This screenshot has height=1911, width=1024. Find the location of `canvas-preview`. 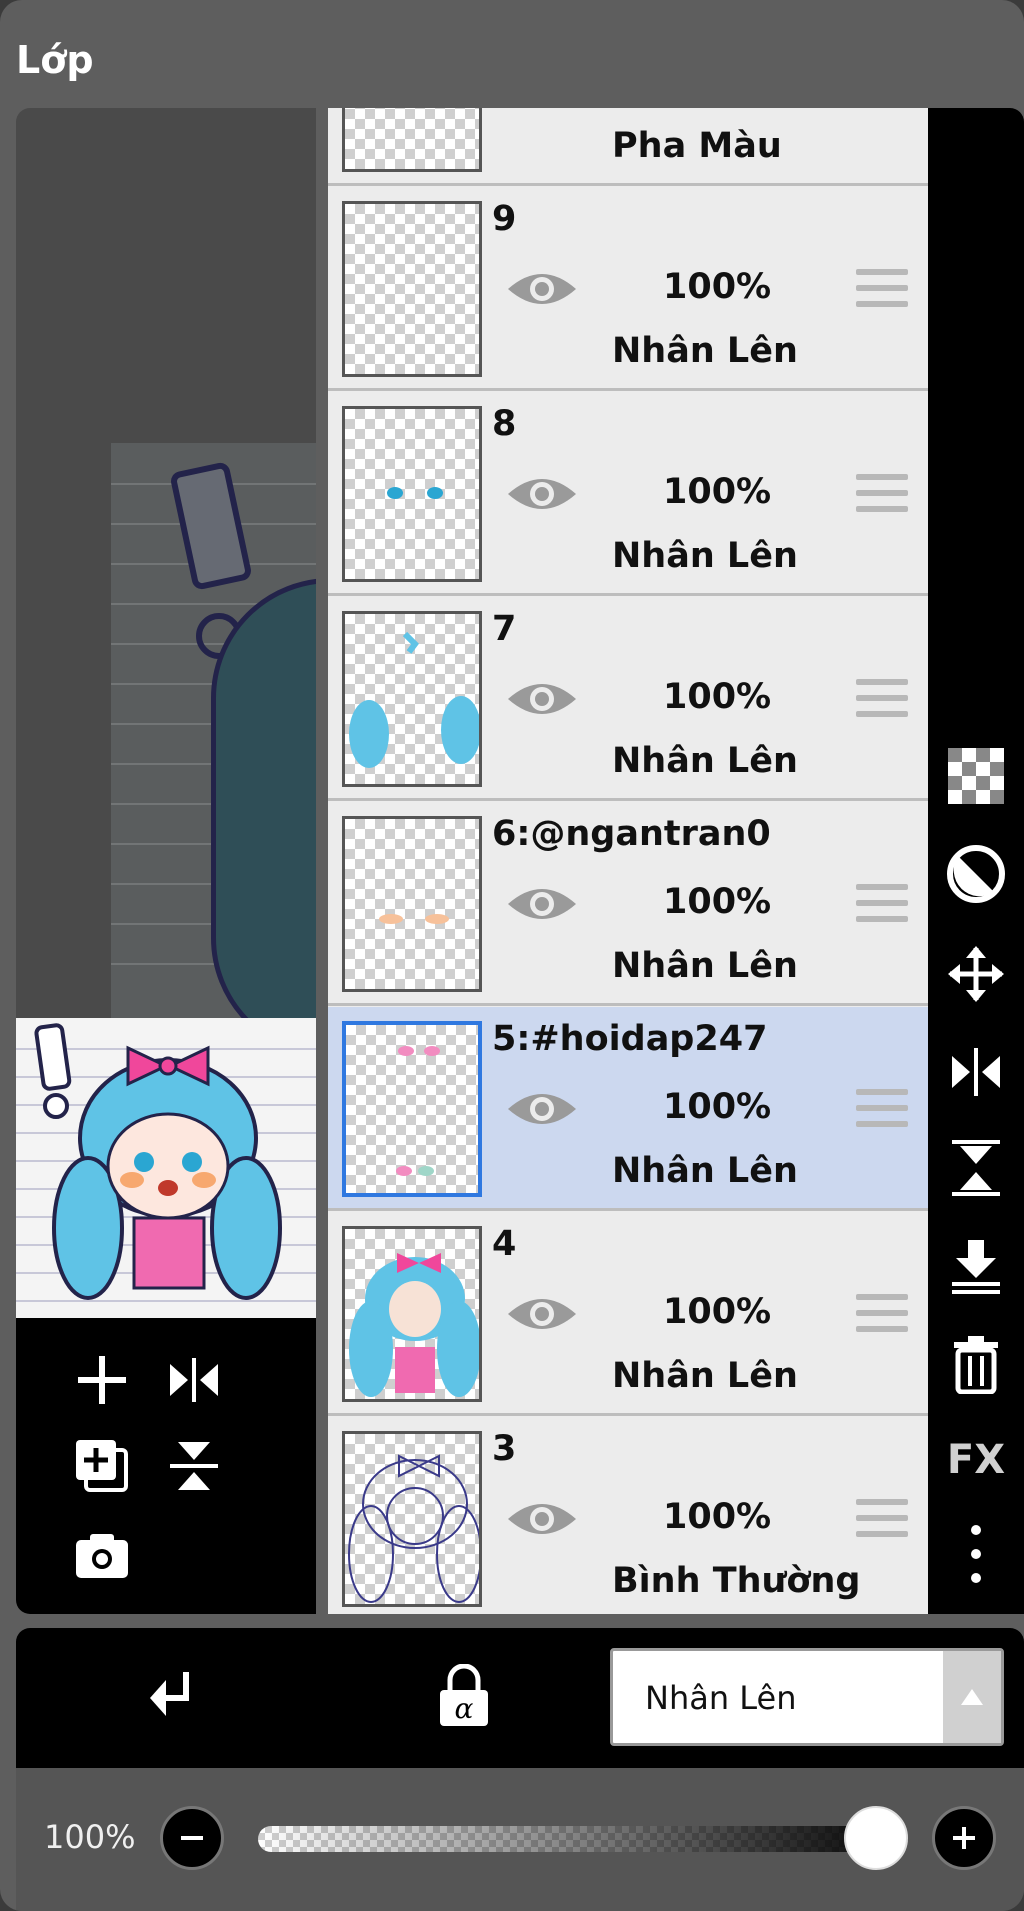

canvas-preview is located at coordinates (166, 563).